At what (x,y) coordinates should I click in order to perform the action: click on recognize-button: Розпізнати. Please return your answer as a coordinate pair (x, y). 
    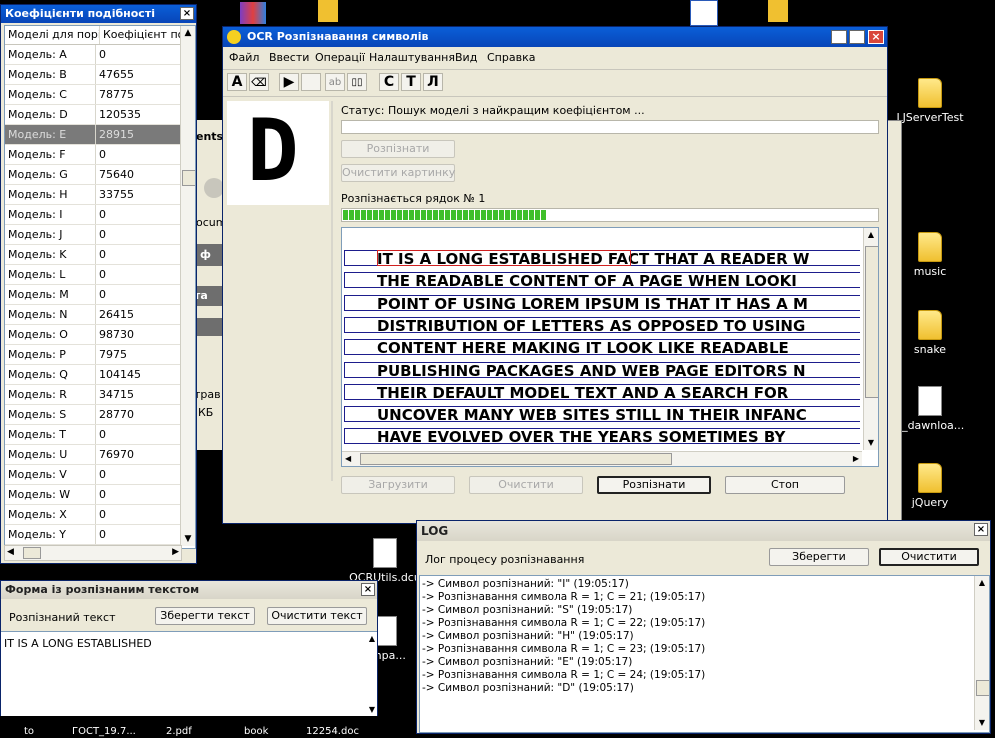
    Looking at the image, I should click on (654, 485).